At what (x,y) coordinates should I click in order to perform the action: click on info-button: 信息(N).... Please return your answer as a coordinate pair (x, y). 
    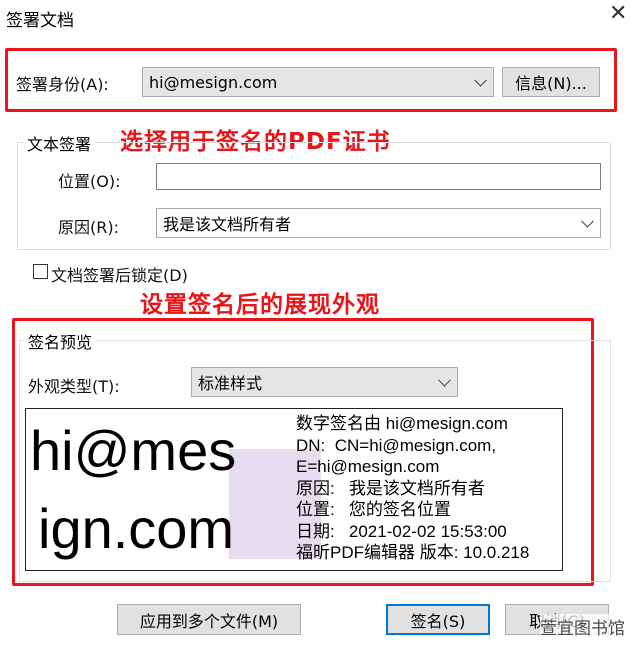
    Looking at the image, I should click on (551, 82).